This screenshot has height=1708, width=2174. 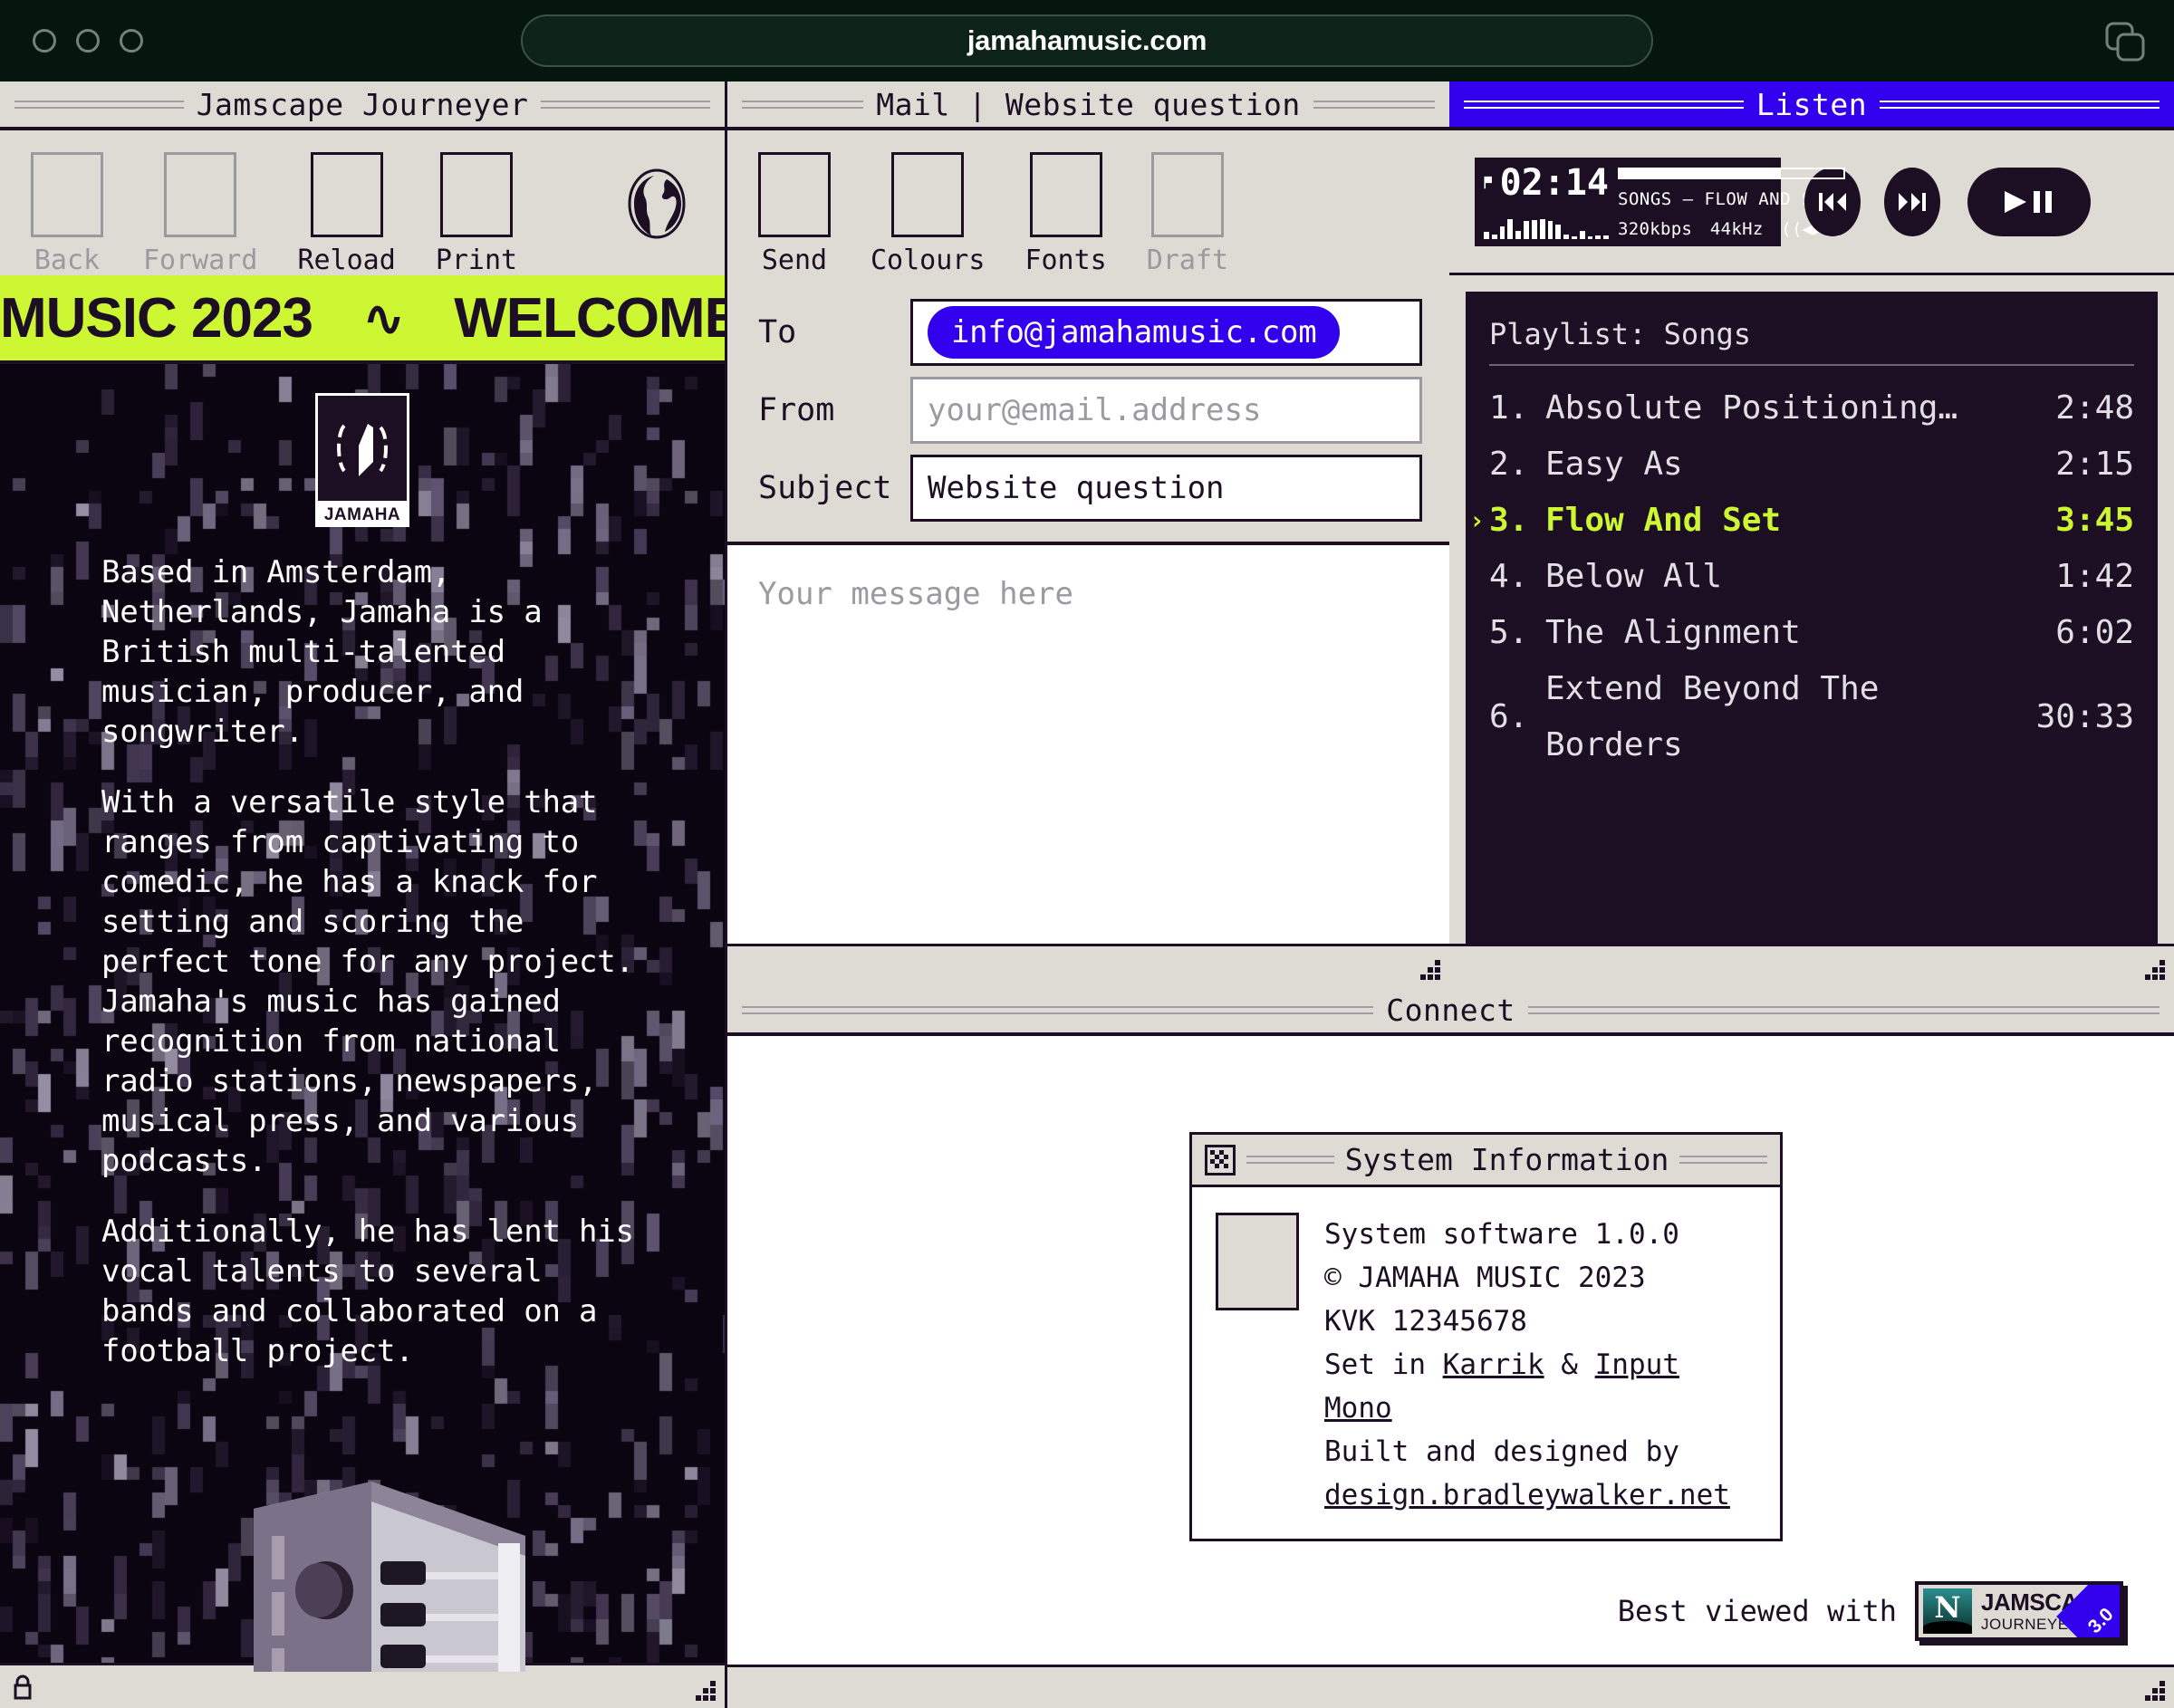 I want to click on sysinfo-thumbnail, so click(x=1257, y=1261).